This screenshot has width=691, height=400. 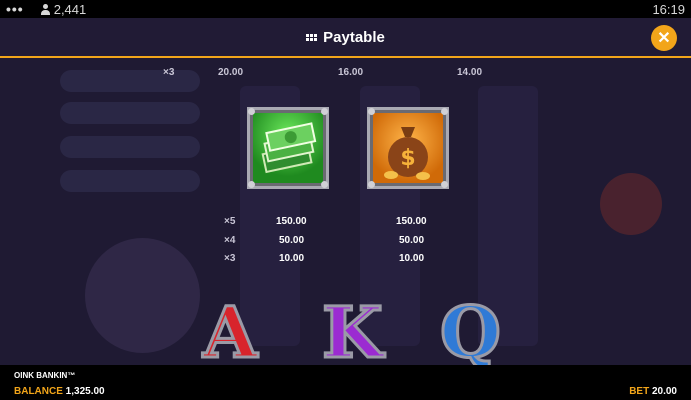 I want to click on bet-display: BET 20.00, so click(x=653, y=391).